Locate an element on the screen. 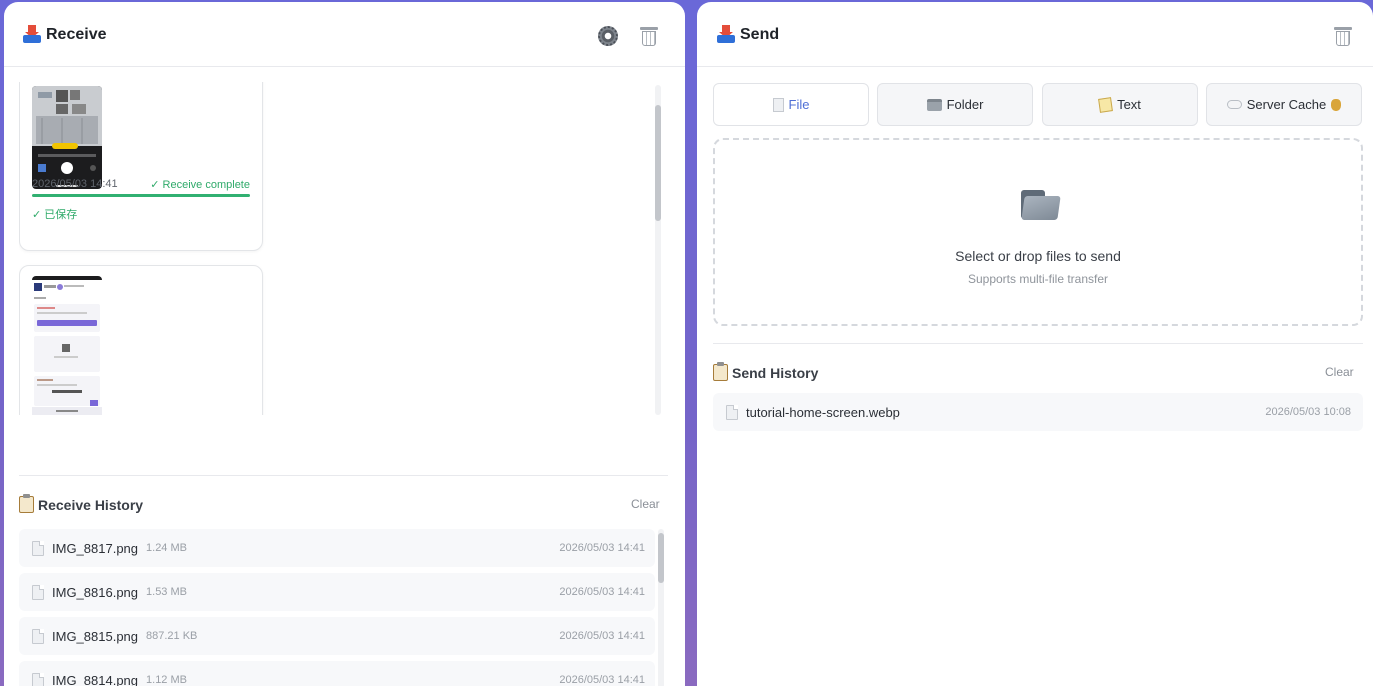  send-history-title: Send History is located at coordinates (766, 371).